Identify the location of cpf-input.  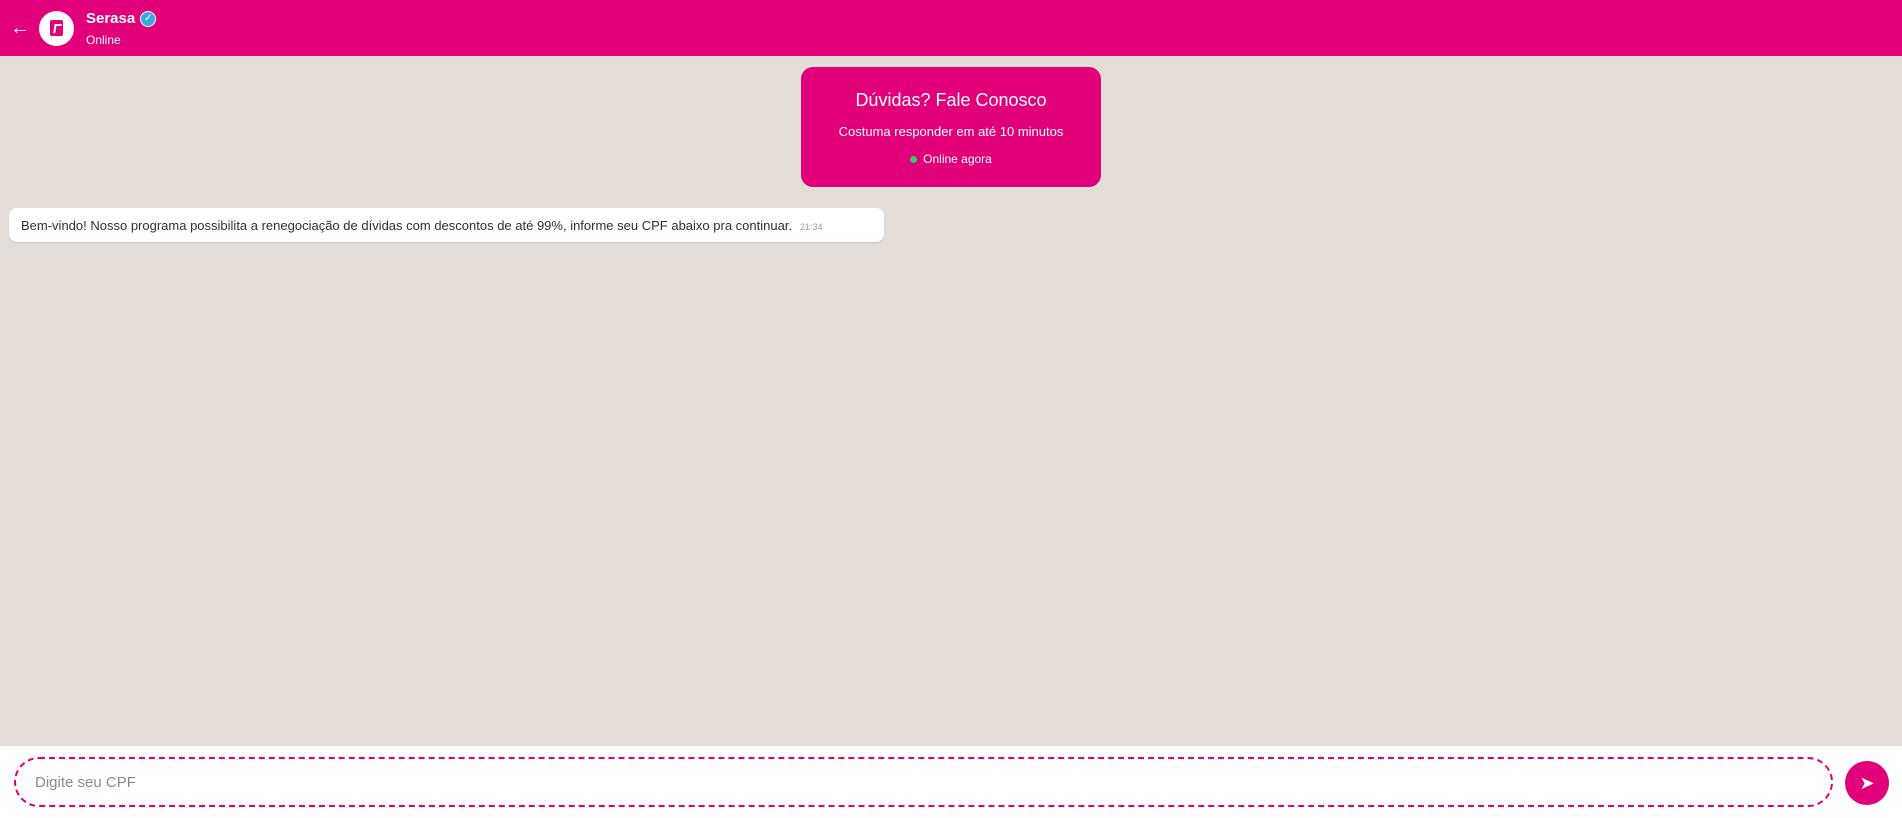
(923, 782).